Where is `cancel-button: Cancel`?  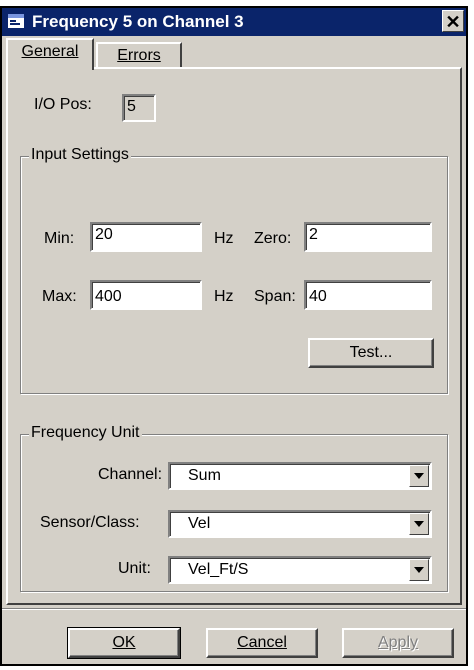
cancel-button: Cancel is located at coordinates (262, 643).